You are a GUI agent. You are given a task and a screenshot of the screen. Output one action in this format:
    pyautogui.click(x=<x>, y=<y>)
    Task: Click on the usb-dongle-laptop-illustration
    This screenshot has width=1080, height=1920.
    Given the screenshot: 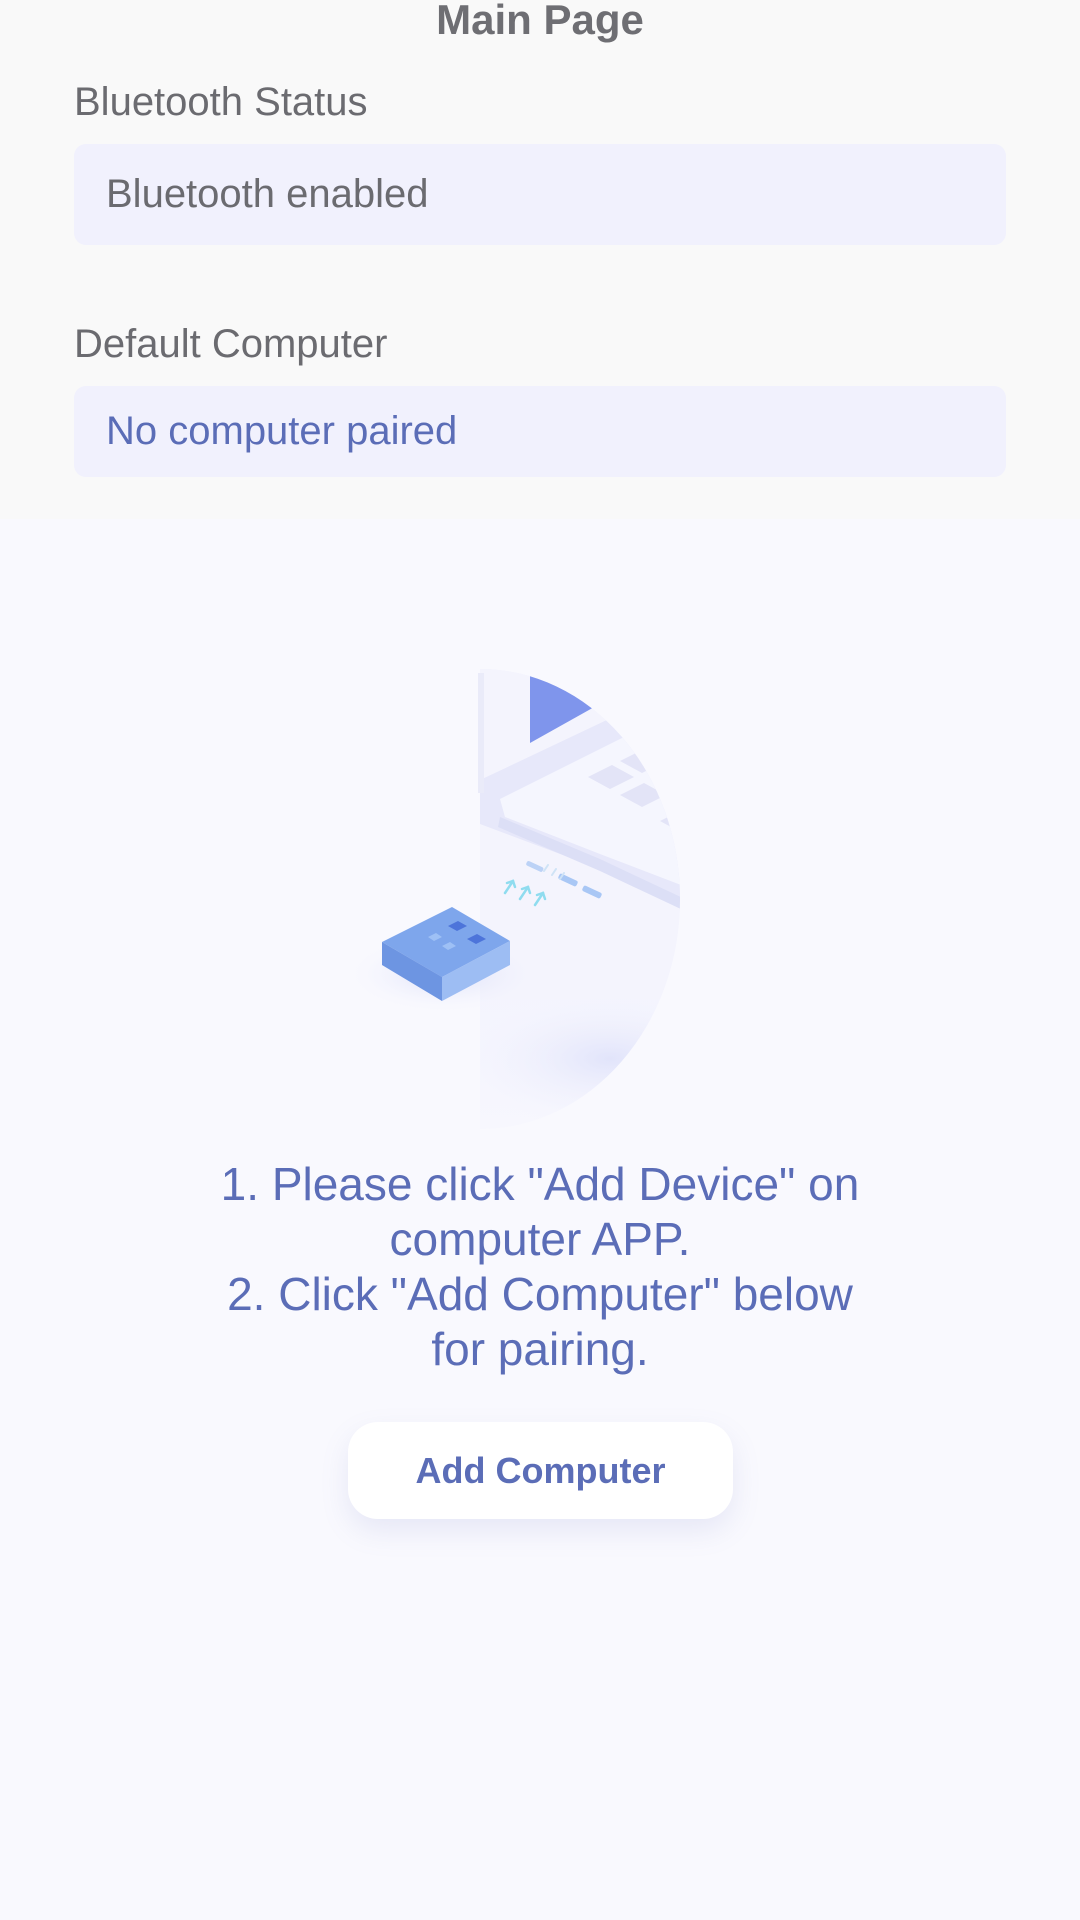 What is the action you would take?
    pyautogui.click(x=560, y=899)
    